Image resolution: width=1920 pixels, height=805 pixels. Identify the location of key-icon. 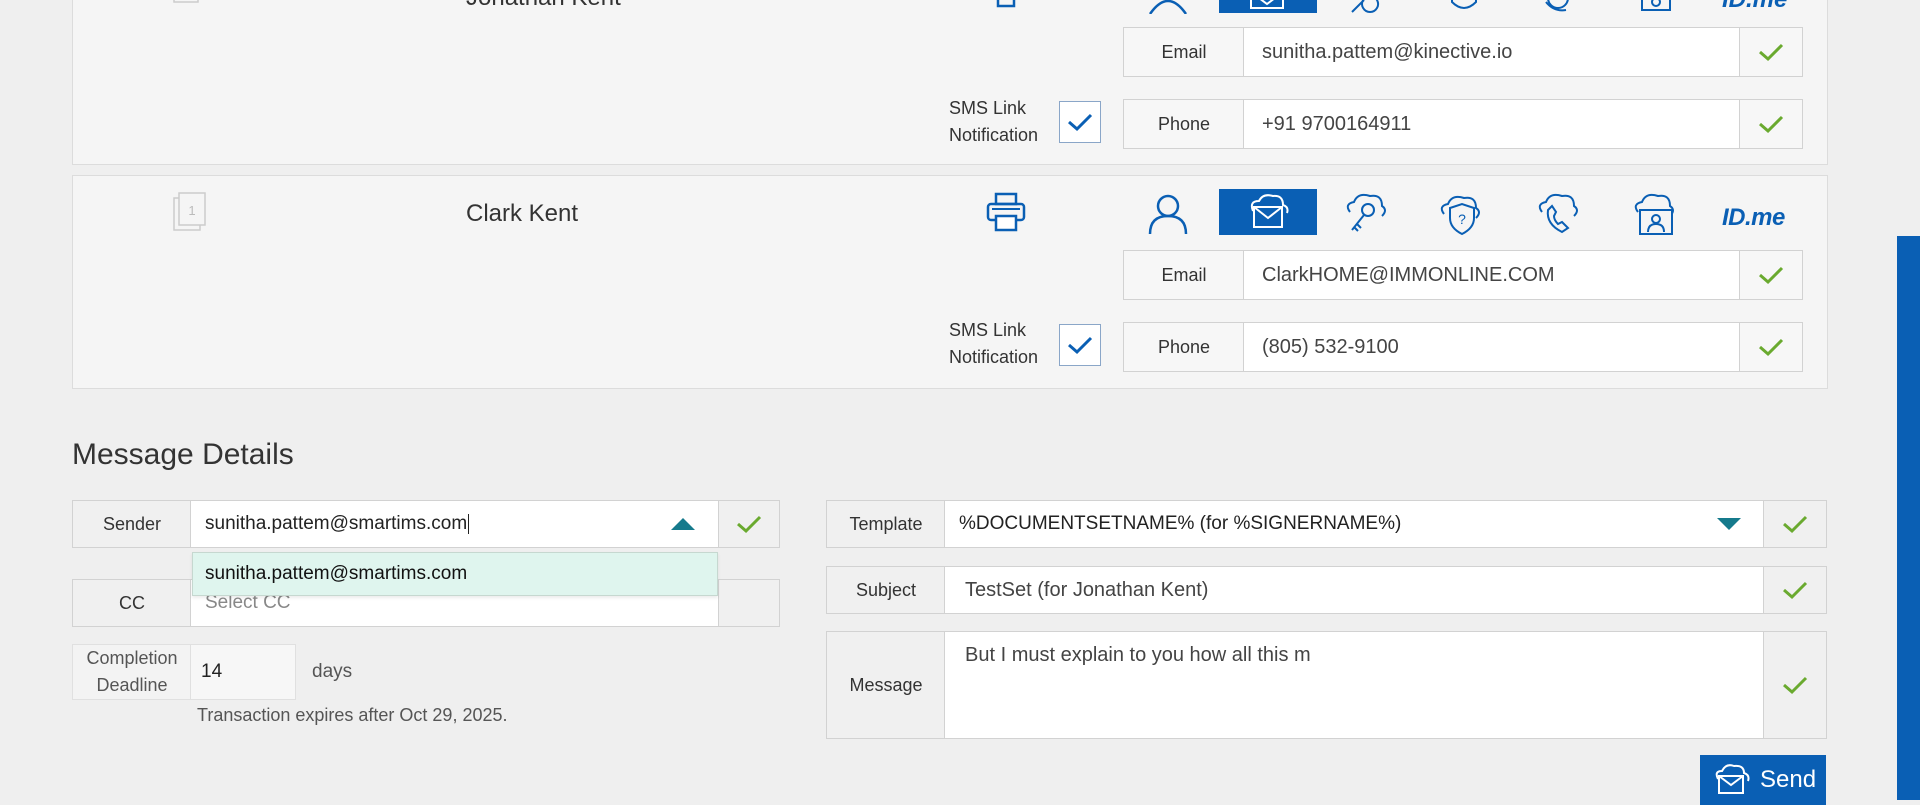
(1368, 7).